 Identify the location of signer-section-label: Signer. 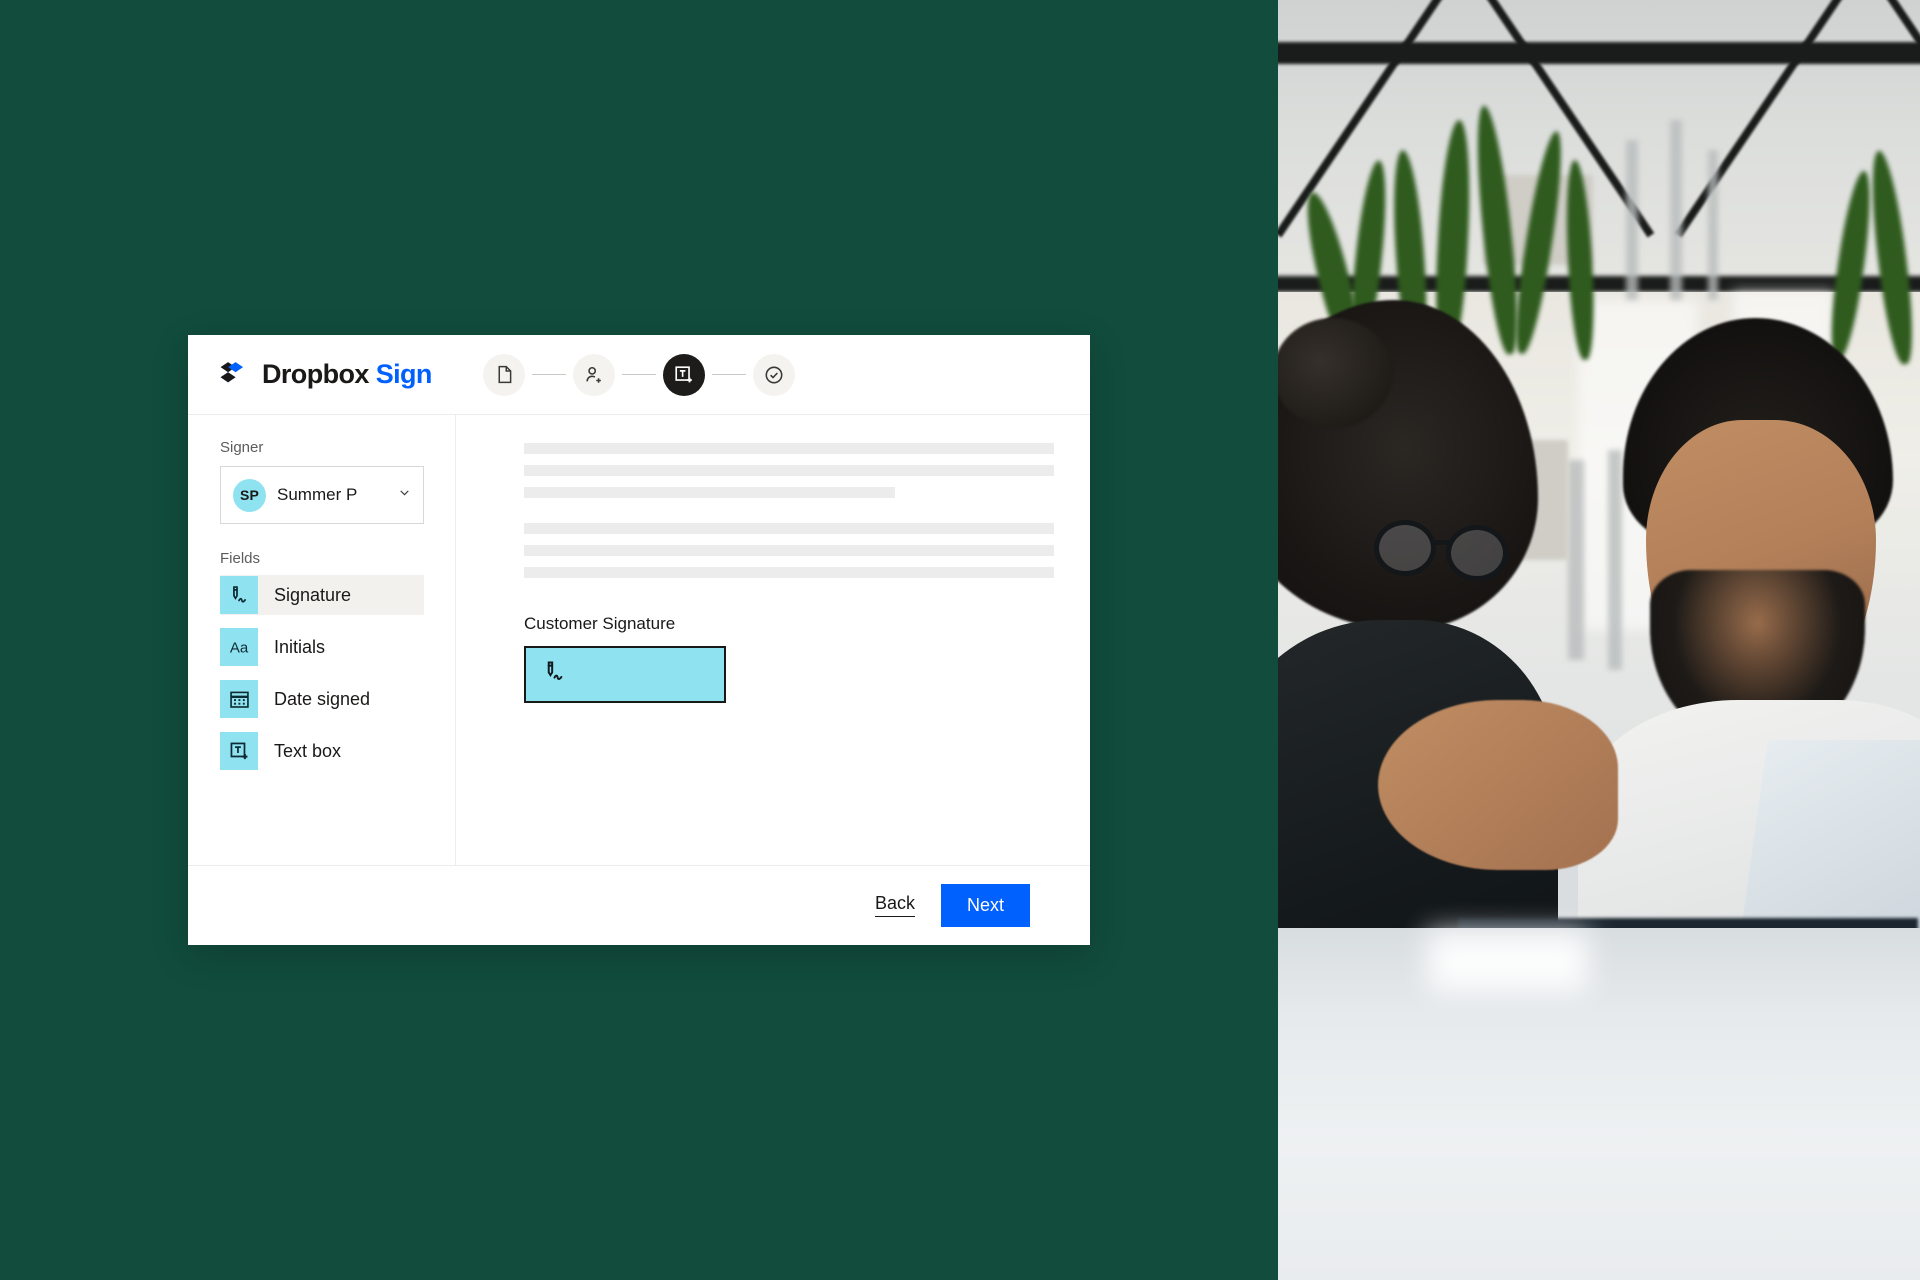
(242, 447).